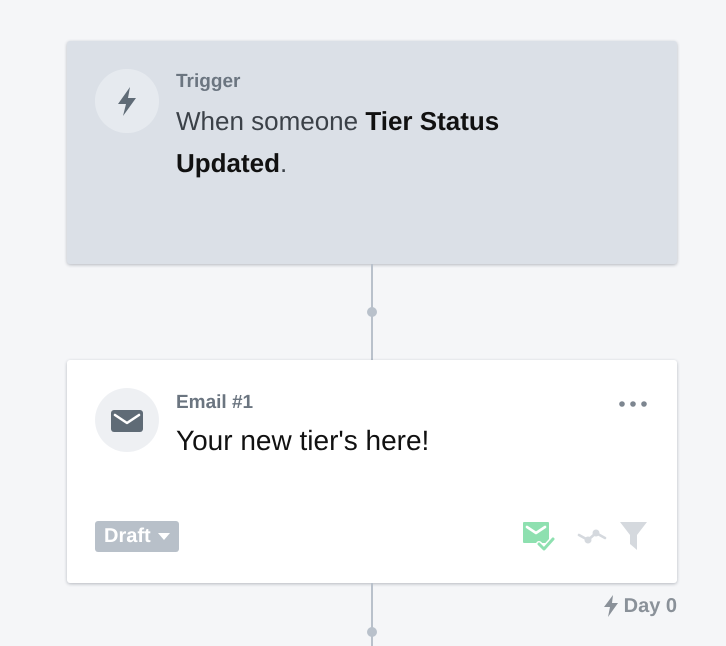 This screenshot has height=646, width=726. I want to click on filter-icon, so click(633, 536).